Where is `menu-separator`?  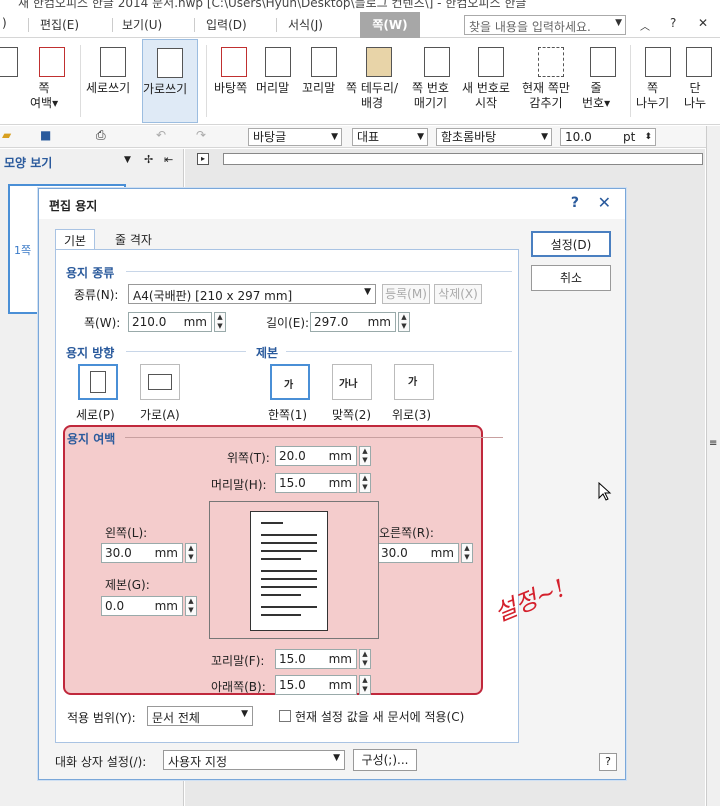
menu-separator is located at coordinates (112, 25).